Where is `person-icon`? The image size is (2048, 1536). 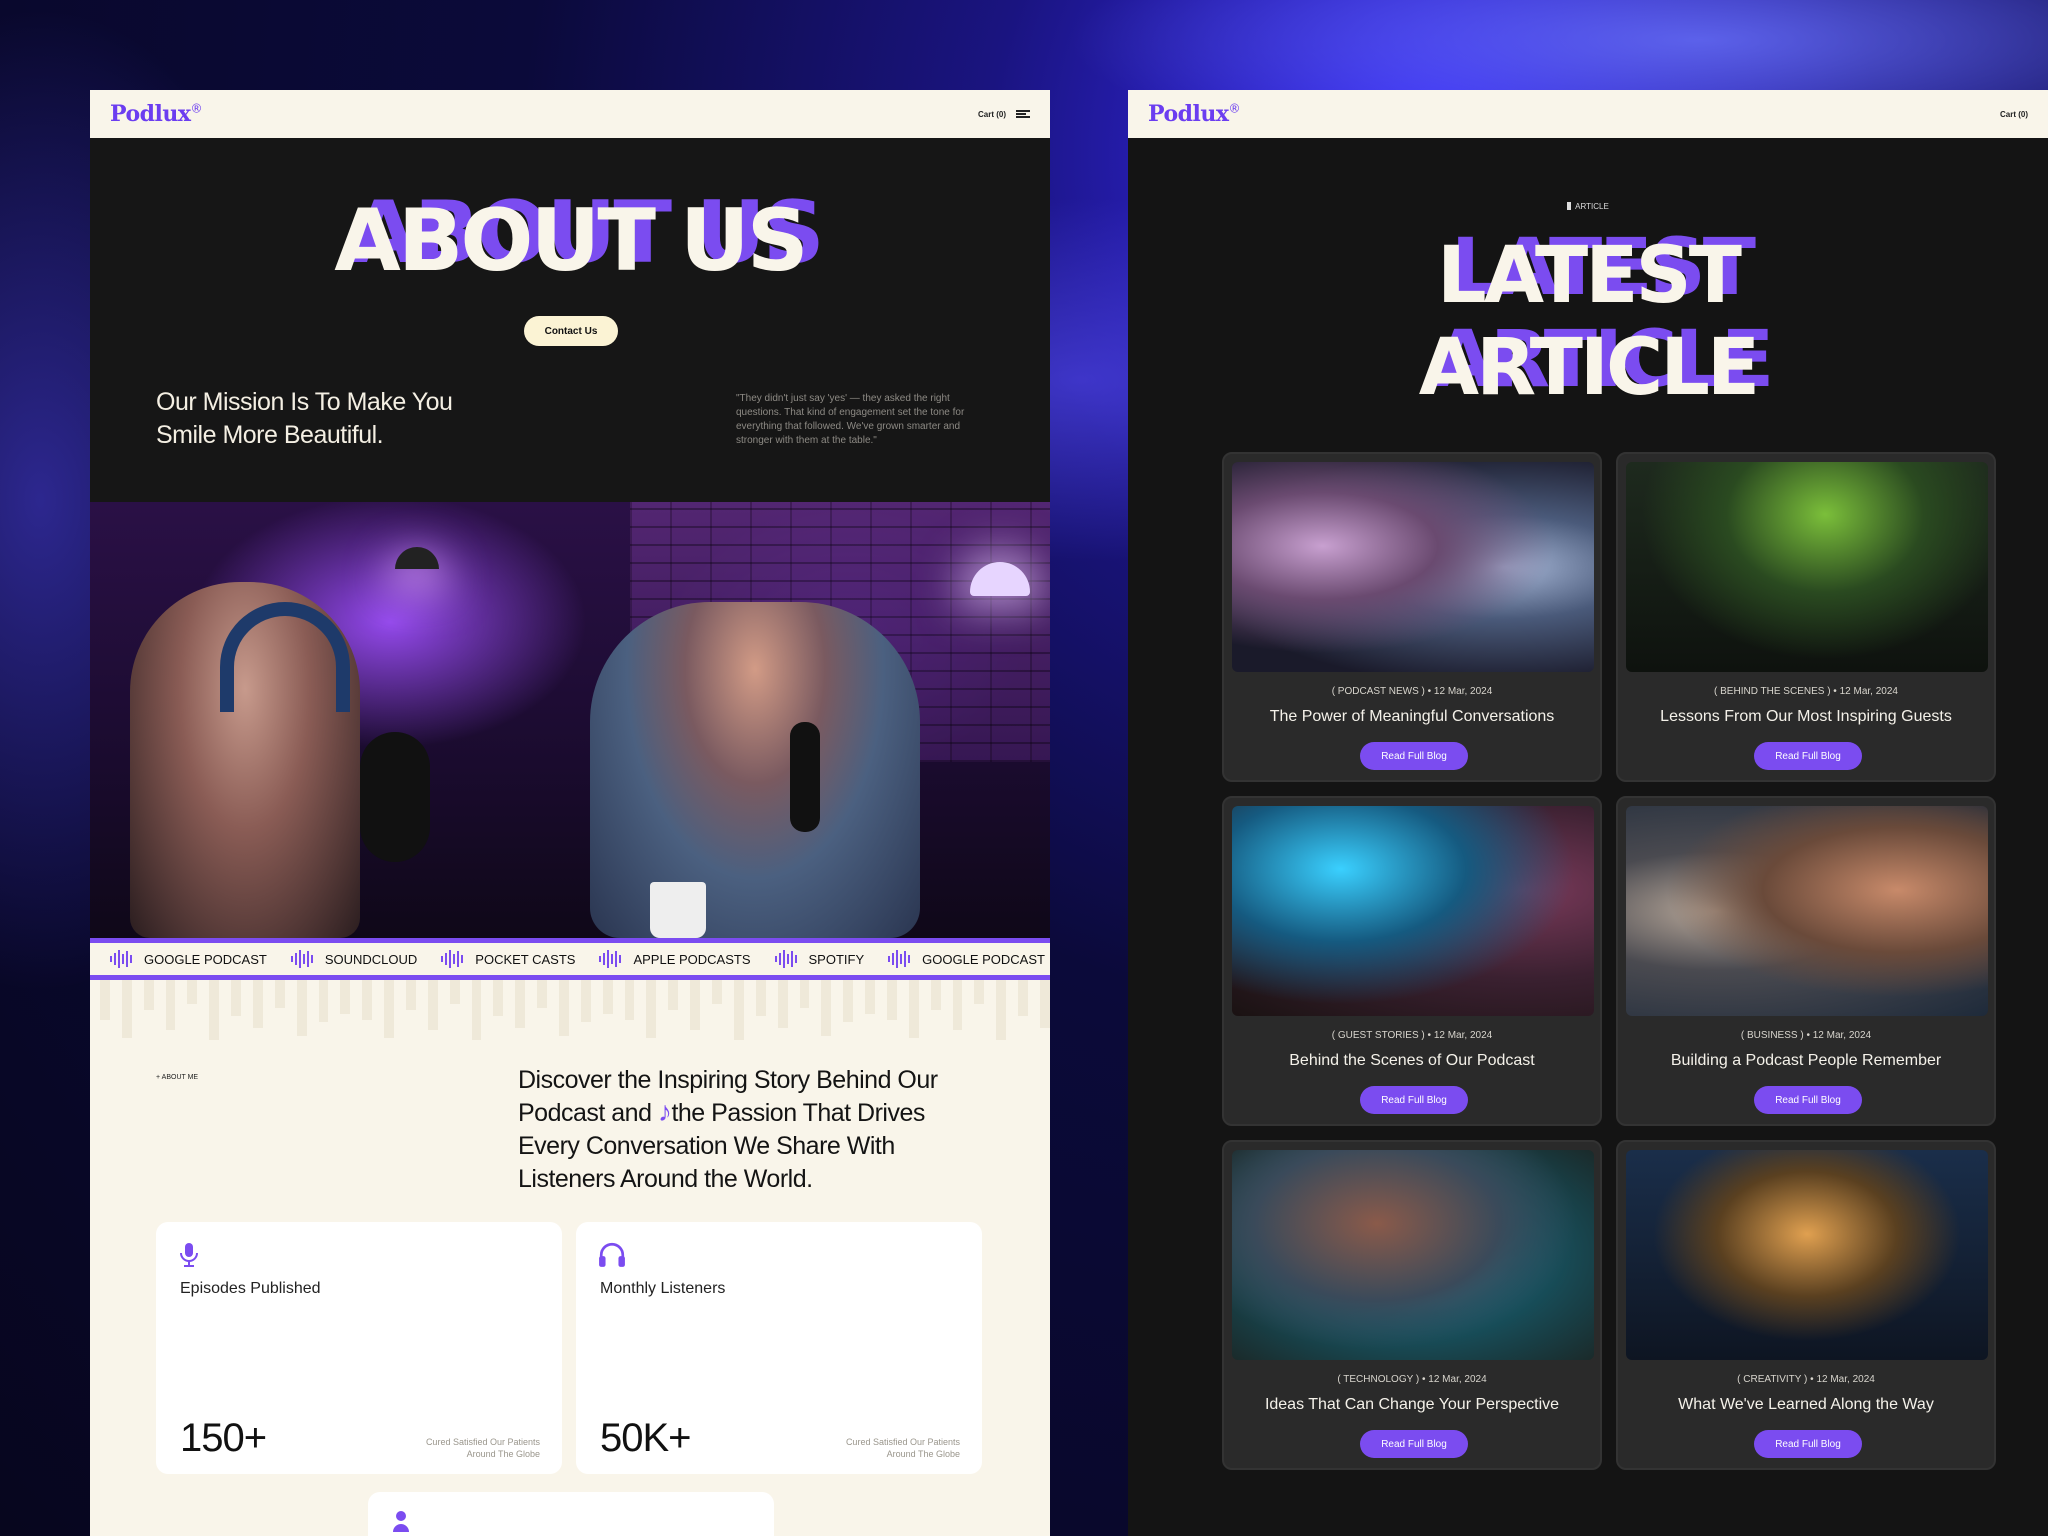 person-icon is located at coordinates (401, 1521).